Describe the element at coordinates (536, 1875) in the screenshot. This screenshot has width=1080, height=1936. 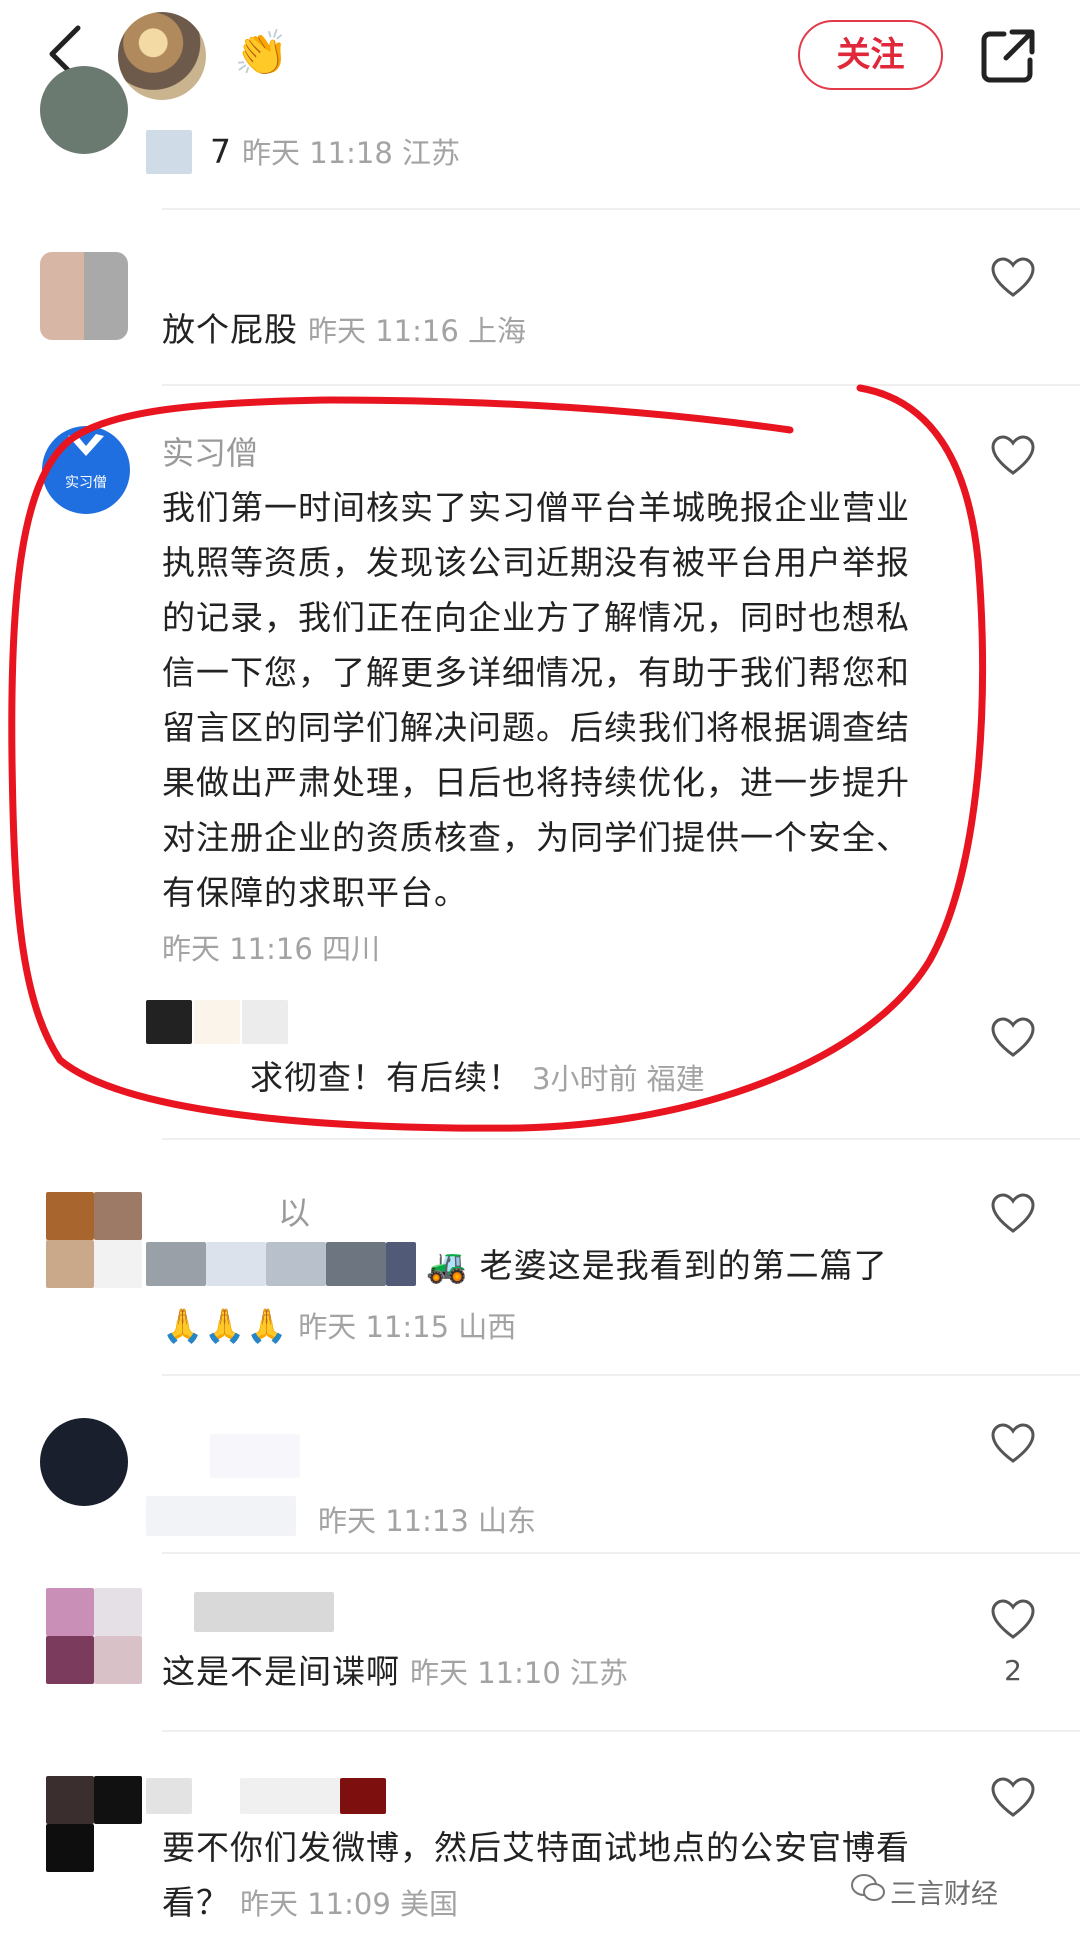
I see `comment-text: 要不你们发微博，然后艾特面试地点的公安官博看看？ 昨天 11:09 美国` at that location.